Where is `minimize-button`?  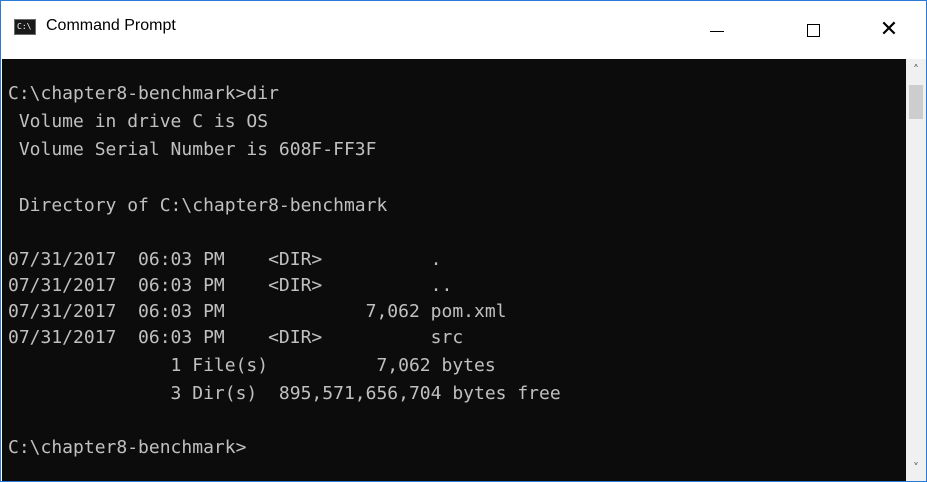
minimize-button is located at coordinates (717, 30).